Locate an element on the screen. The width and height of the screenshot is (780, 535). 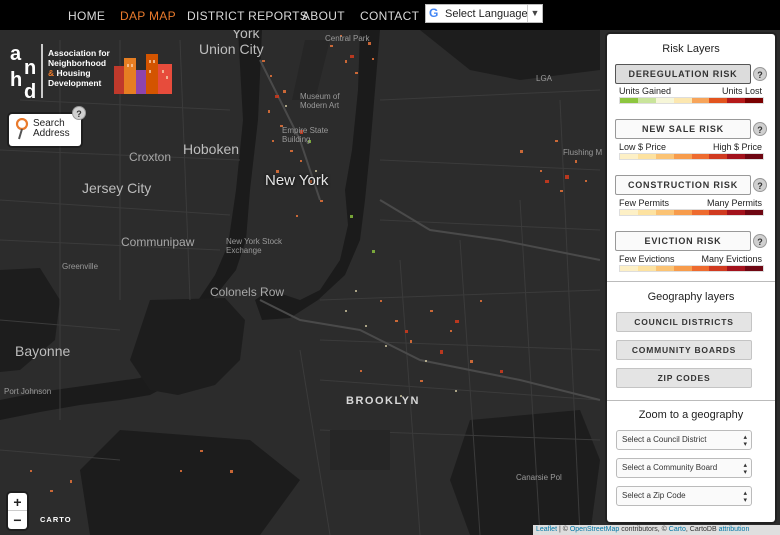
map-label-empire-state: Empire State Building is located at coordinates (305, 135).